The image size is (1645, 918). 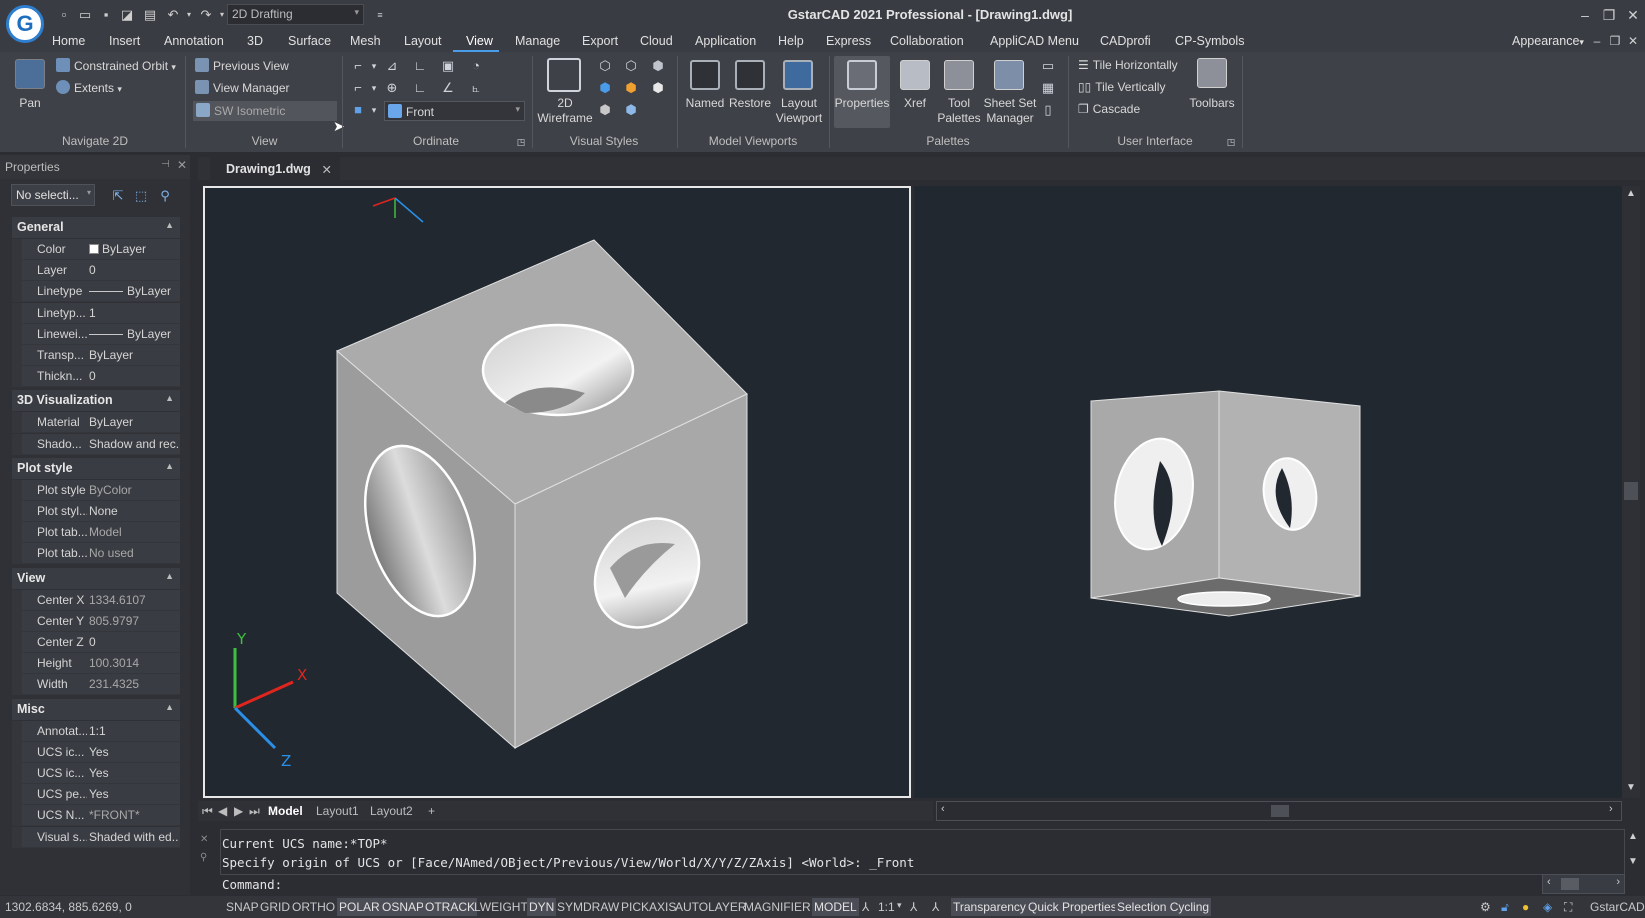 What do you see at coordinates (1048, 110) in the screenshot?
I see `design-center-icon: ▯` at bounding box center [1048, 110].